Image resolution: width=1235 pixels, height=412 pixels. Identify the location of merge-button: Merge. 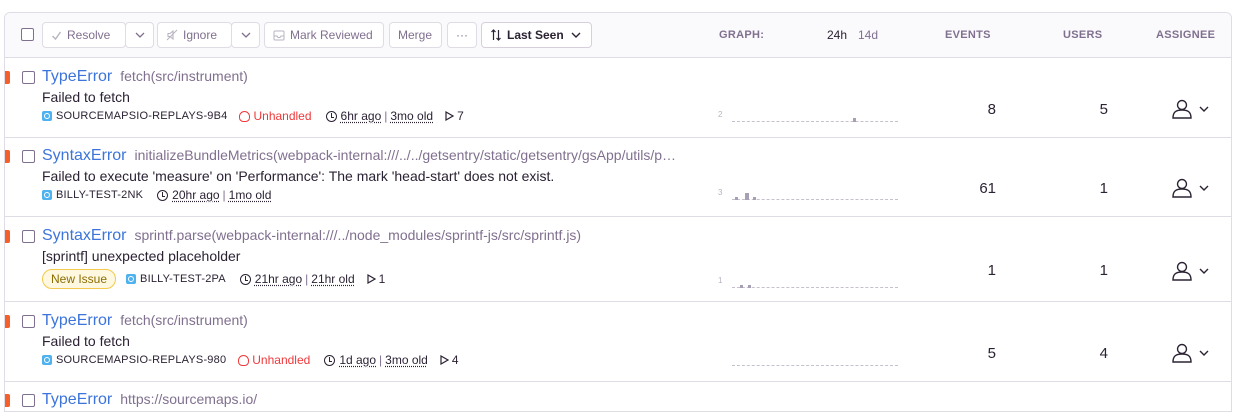
(415, 35).